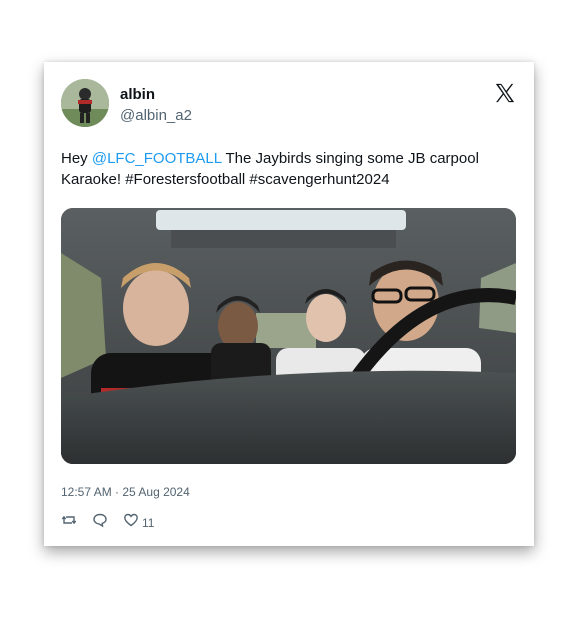 The height and width of the screenshot is (644, 577). Describe the element at coordinates (85, 103) in the screenshot. I see `avatar` at that location.